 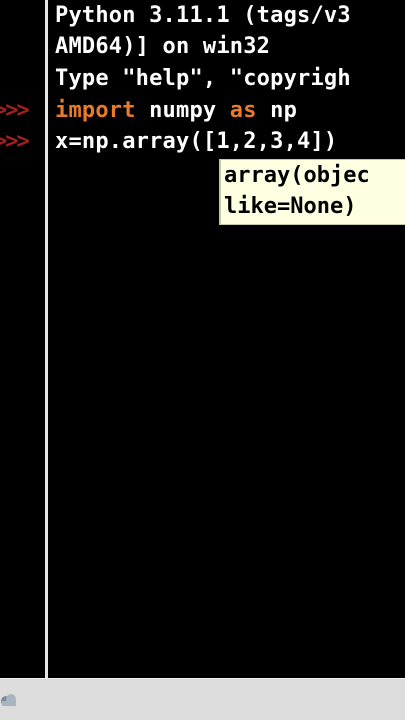 What do you see at coordinates (312, 192) in the screenshot?
I see `calltip-popup: array(objec like=None)` at bounding box center [312, 192].